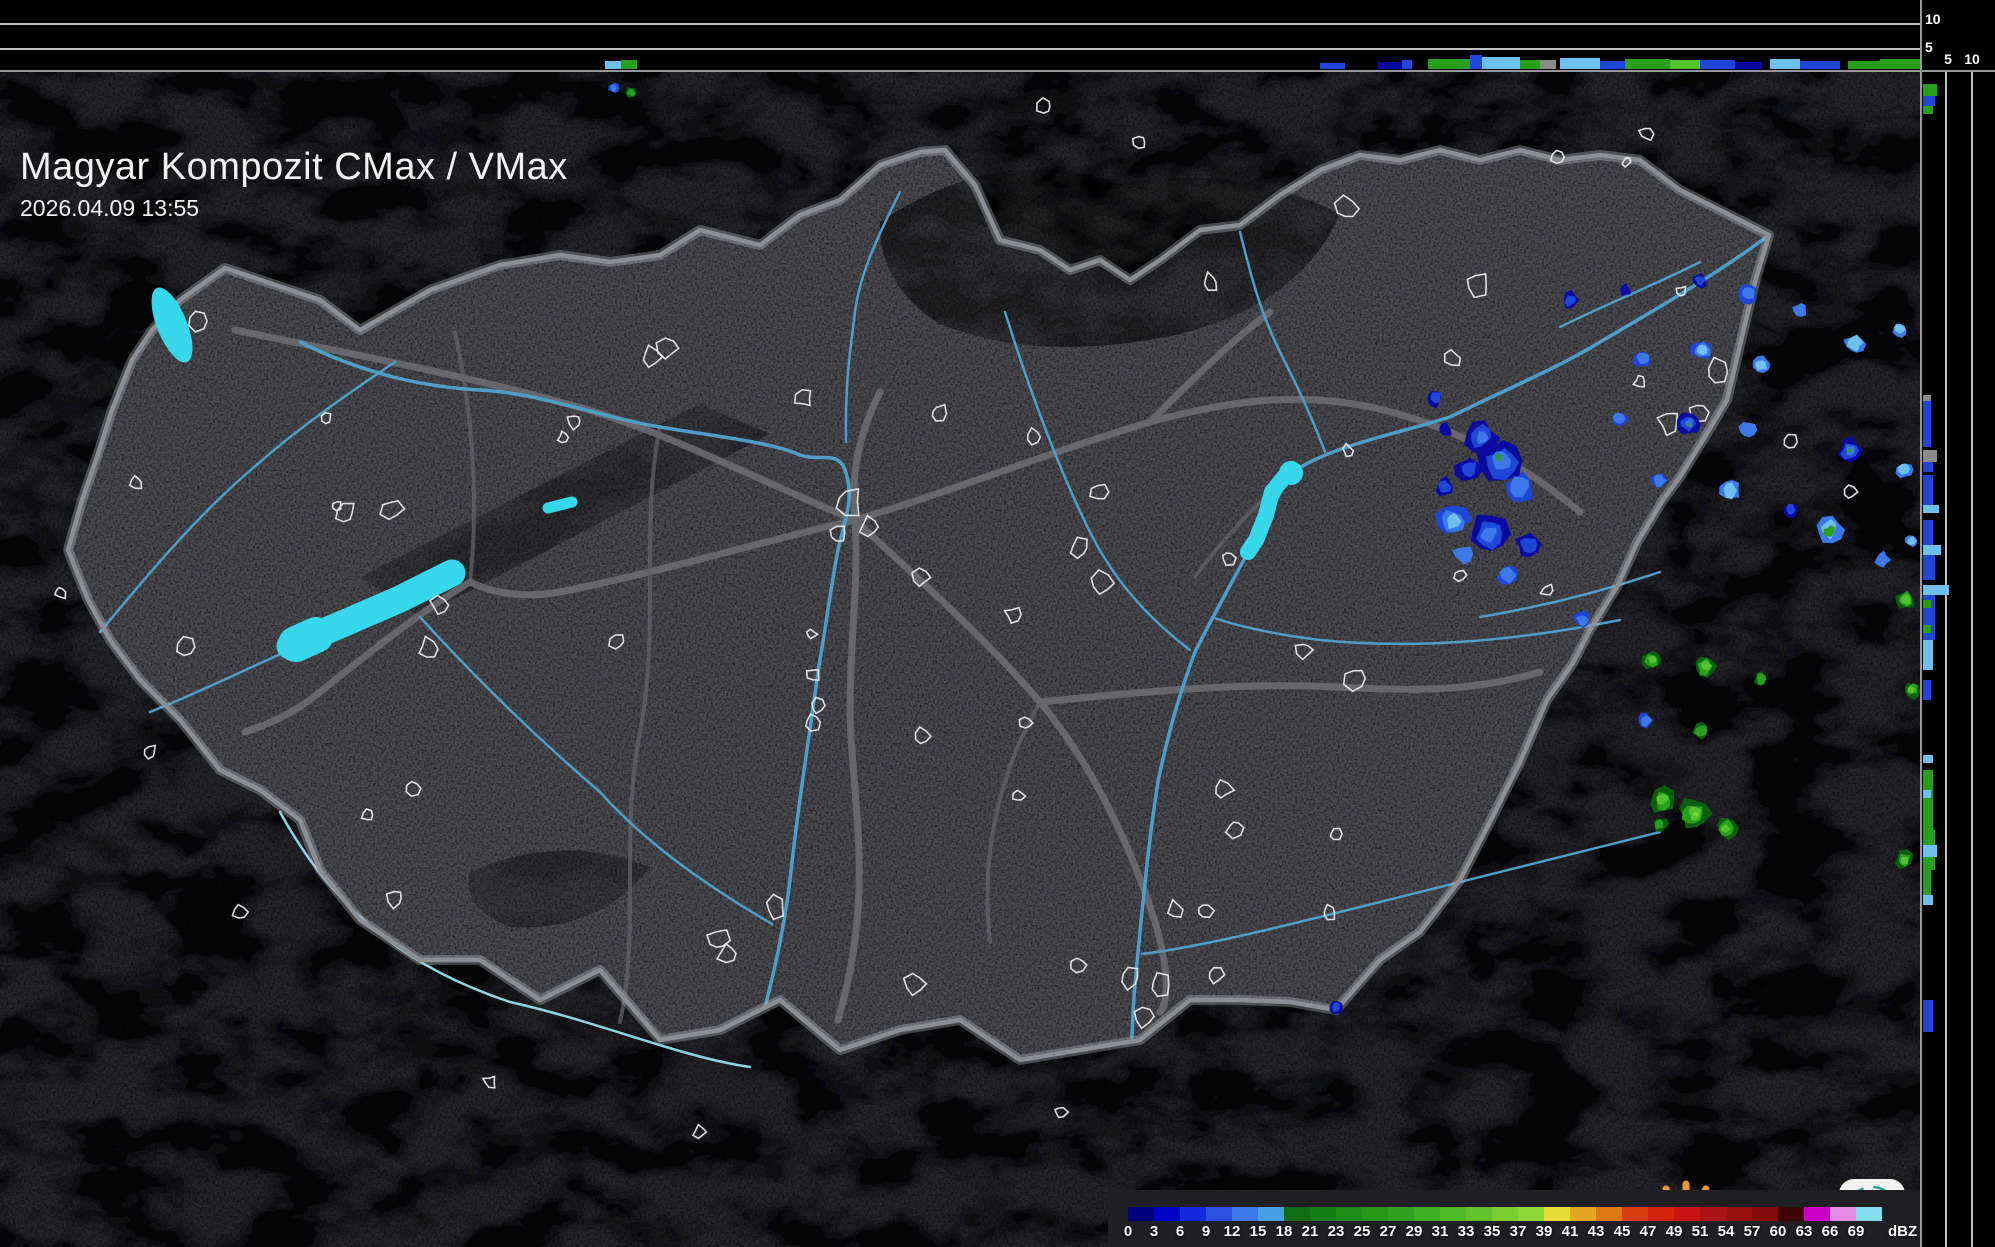 The width and height of the screenshot is (1995, 1247). What do you see at coordinates (1904, 860) in the screenshot?
I see `echo-cell` at bounding box center [1904, 860].